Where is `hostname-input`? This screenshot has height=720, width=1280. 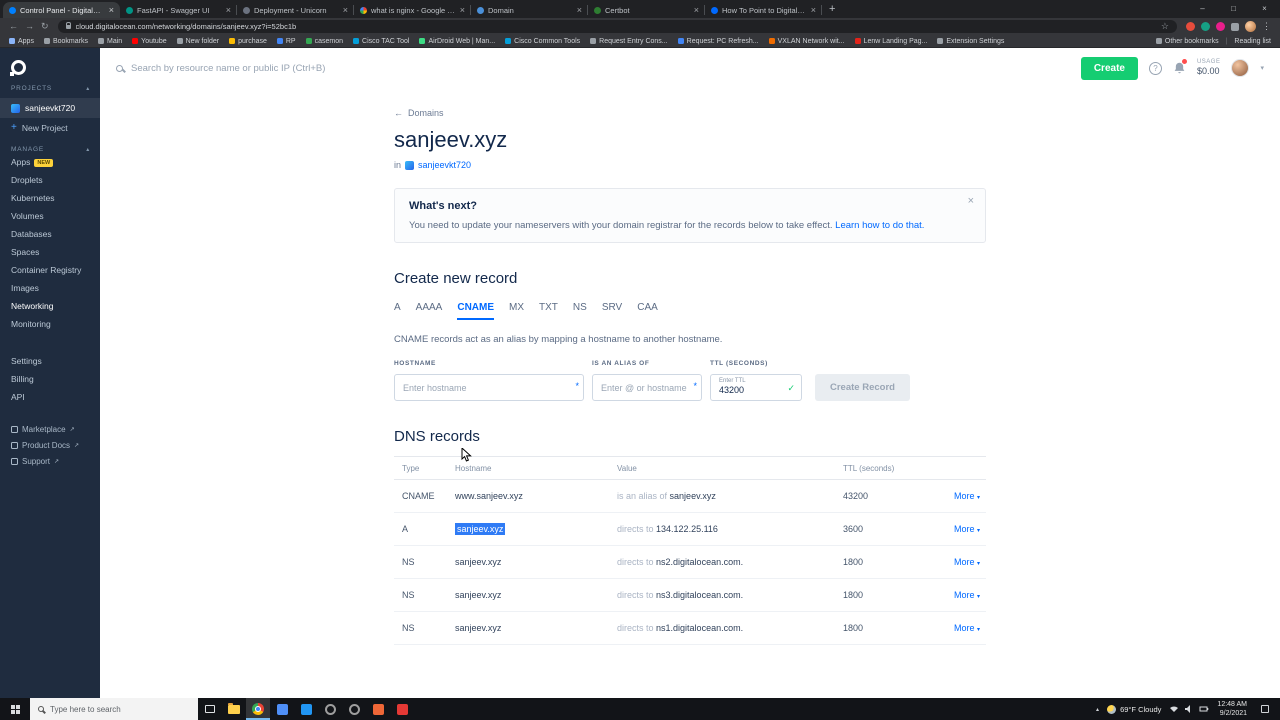
hostname-input is located at coordinates (489, 387).